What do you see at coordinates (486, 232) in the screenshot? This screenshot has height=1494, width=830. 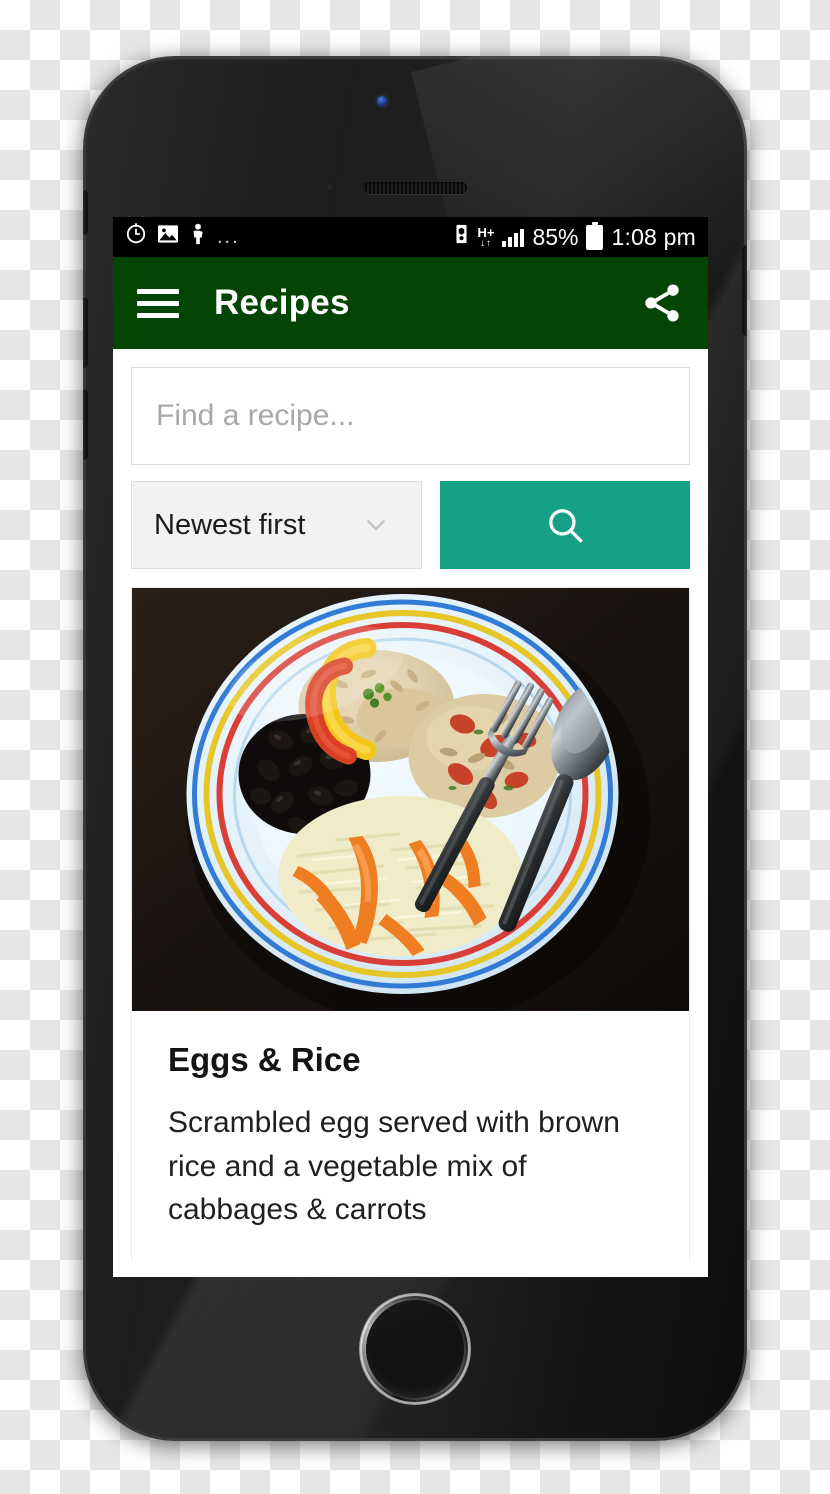 I see `network-type-label: H+` at bounding box center [486, 232].